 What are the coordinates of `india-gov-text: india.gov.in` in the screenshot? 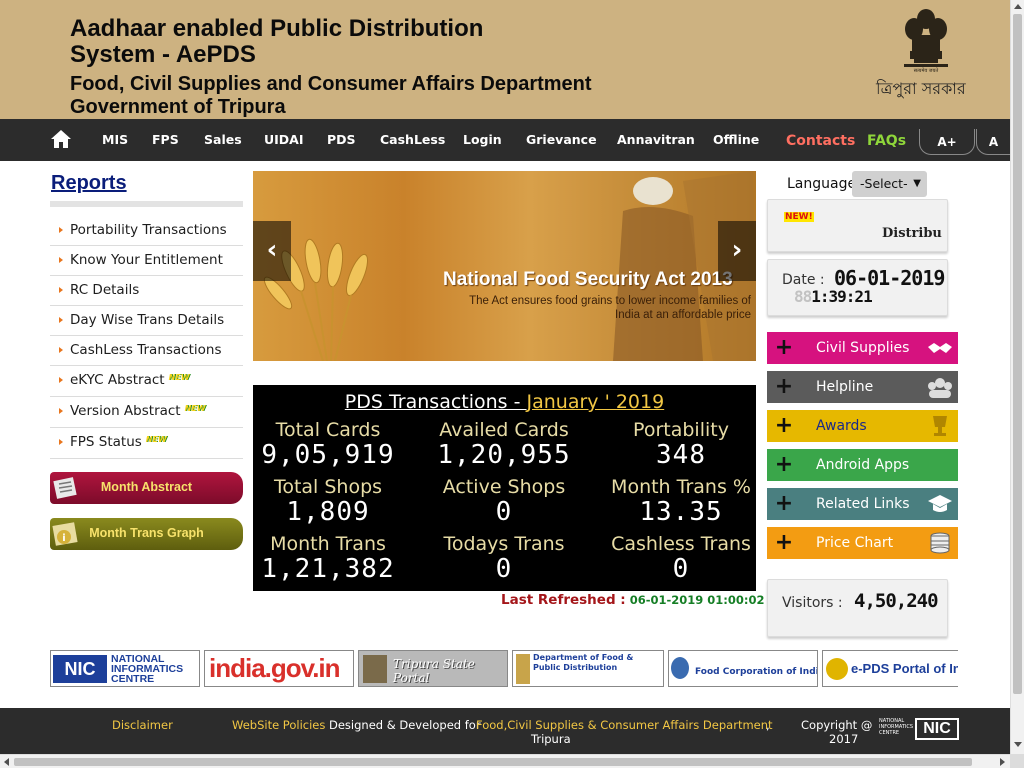 It's located at (275, 668).